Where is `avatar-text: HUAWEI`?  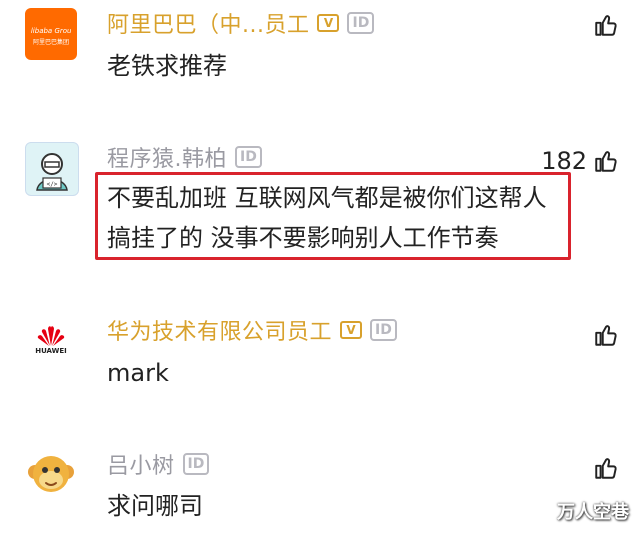
avatar-text: HUAWEI is located at coordinates (51, 351).